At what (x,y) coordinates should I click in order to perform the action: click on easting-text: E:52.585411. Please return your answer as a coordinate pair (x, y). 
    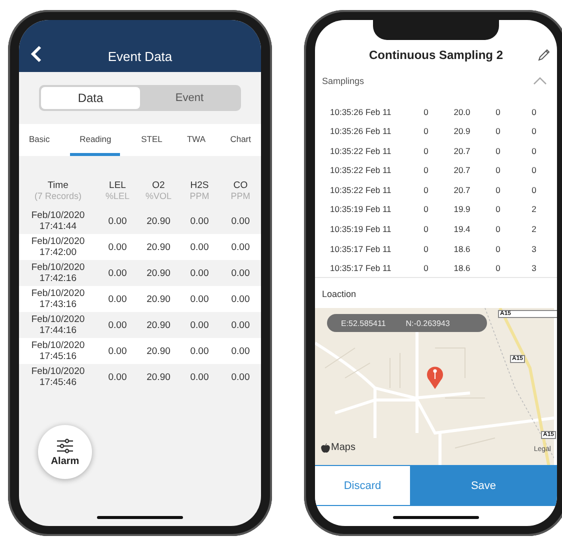
    Looking at the image, I should click on (363, 323).